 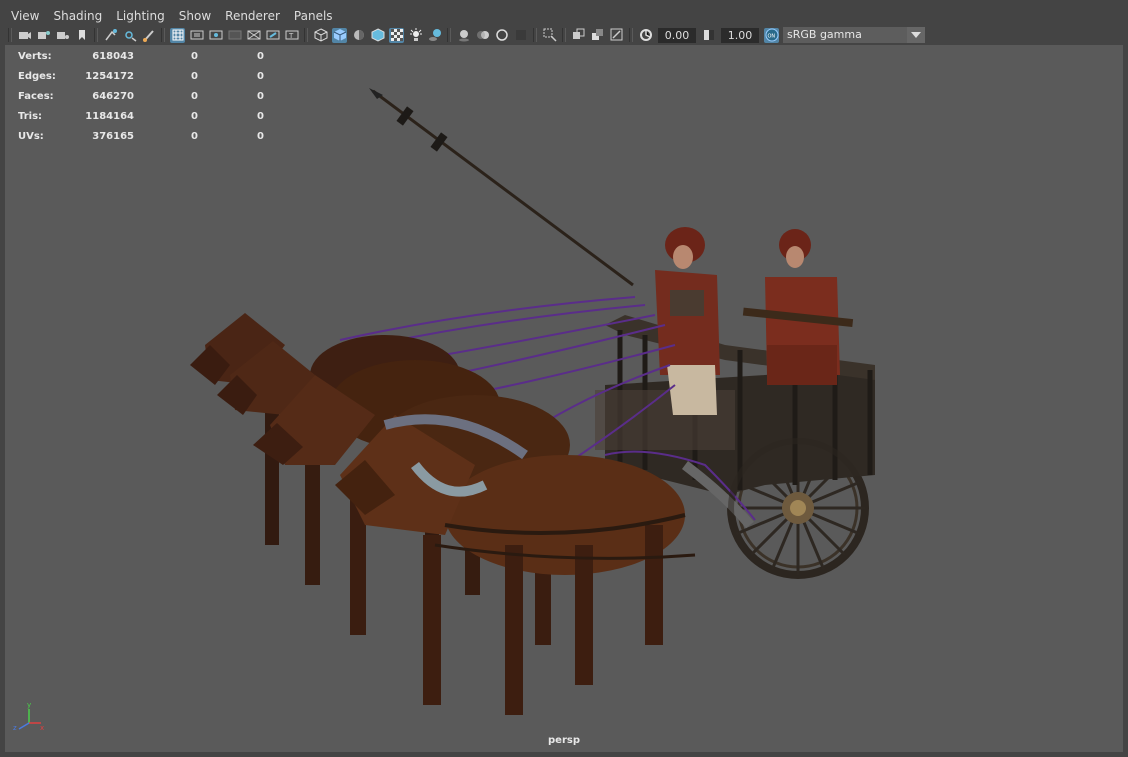 What do you see at coordinates (215, 35) in the screenshot?
I see `resolution-gate-icon` at bounding box center [215, 35].